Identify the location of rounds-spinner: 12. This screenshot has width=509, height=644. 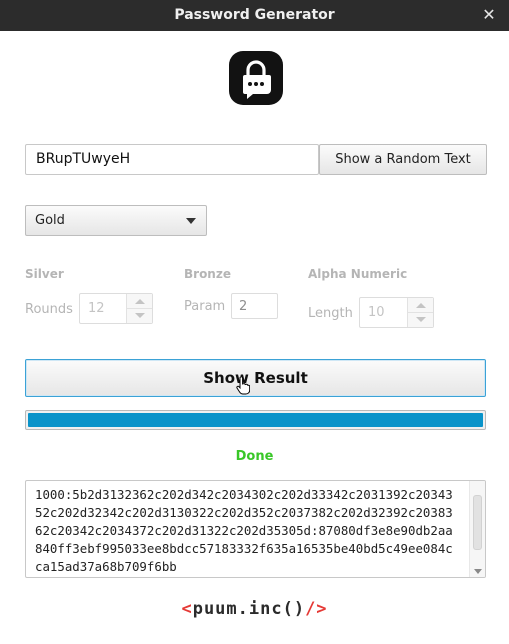
(116, 308).